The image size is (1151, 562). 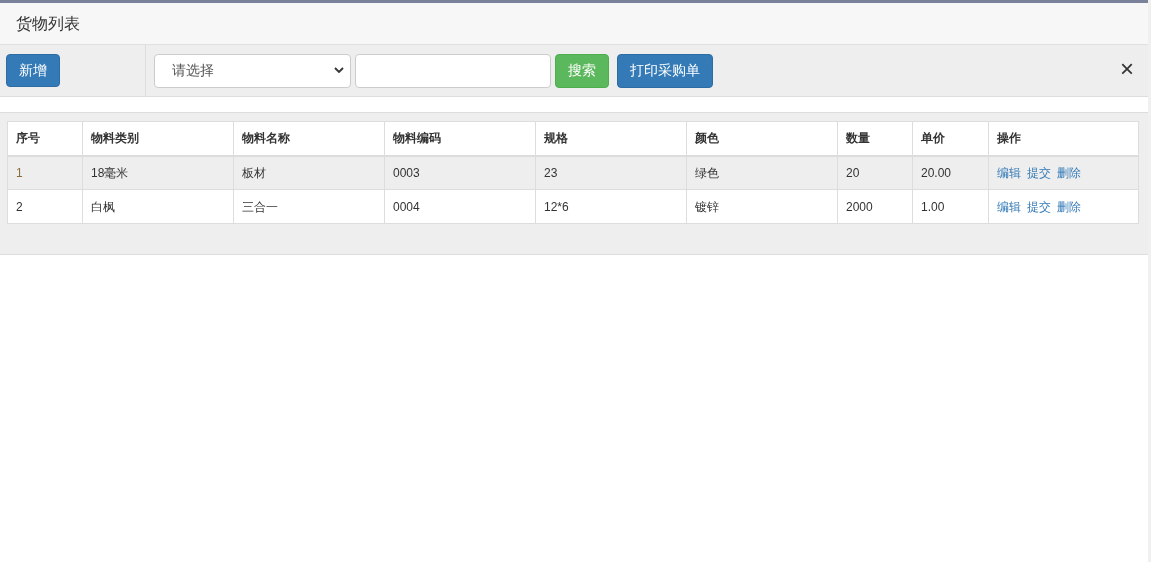 What do you see at coordinates (453, 70) in the screenshot?
I see `search-field` at bounding box center [453, 70].